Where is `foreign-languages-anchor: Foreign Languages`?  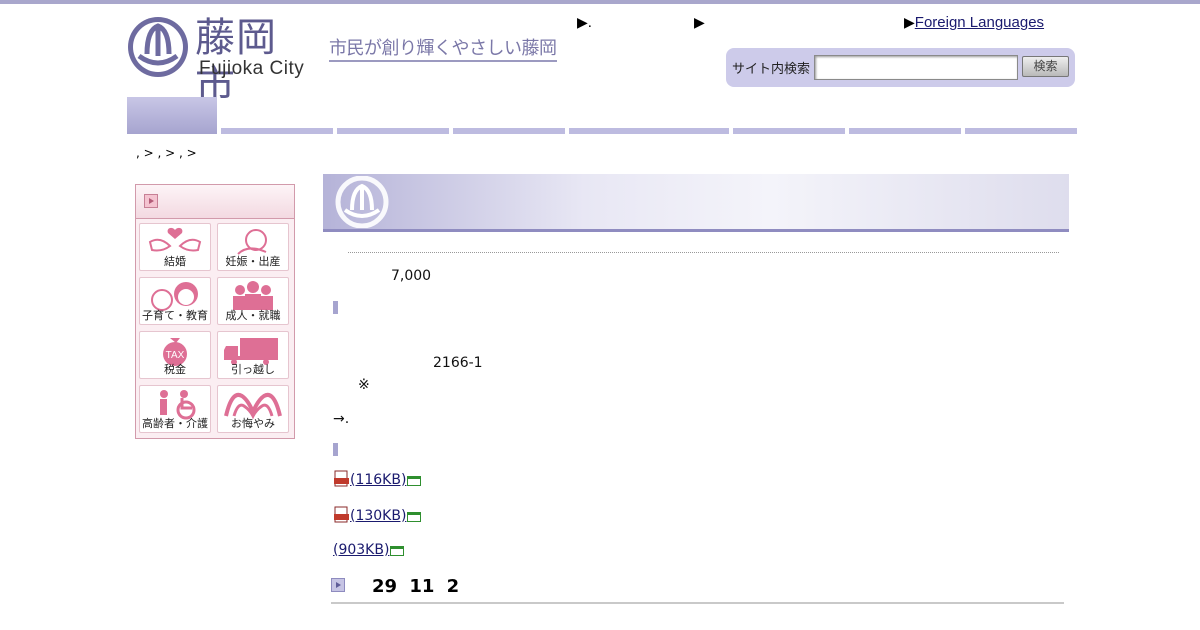
foreign-languages-anchor: Foreign Languages is located at coordinates (979, 22).